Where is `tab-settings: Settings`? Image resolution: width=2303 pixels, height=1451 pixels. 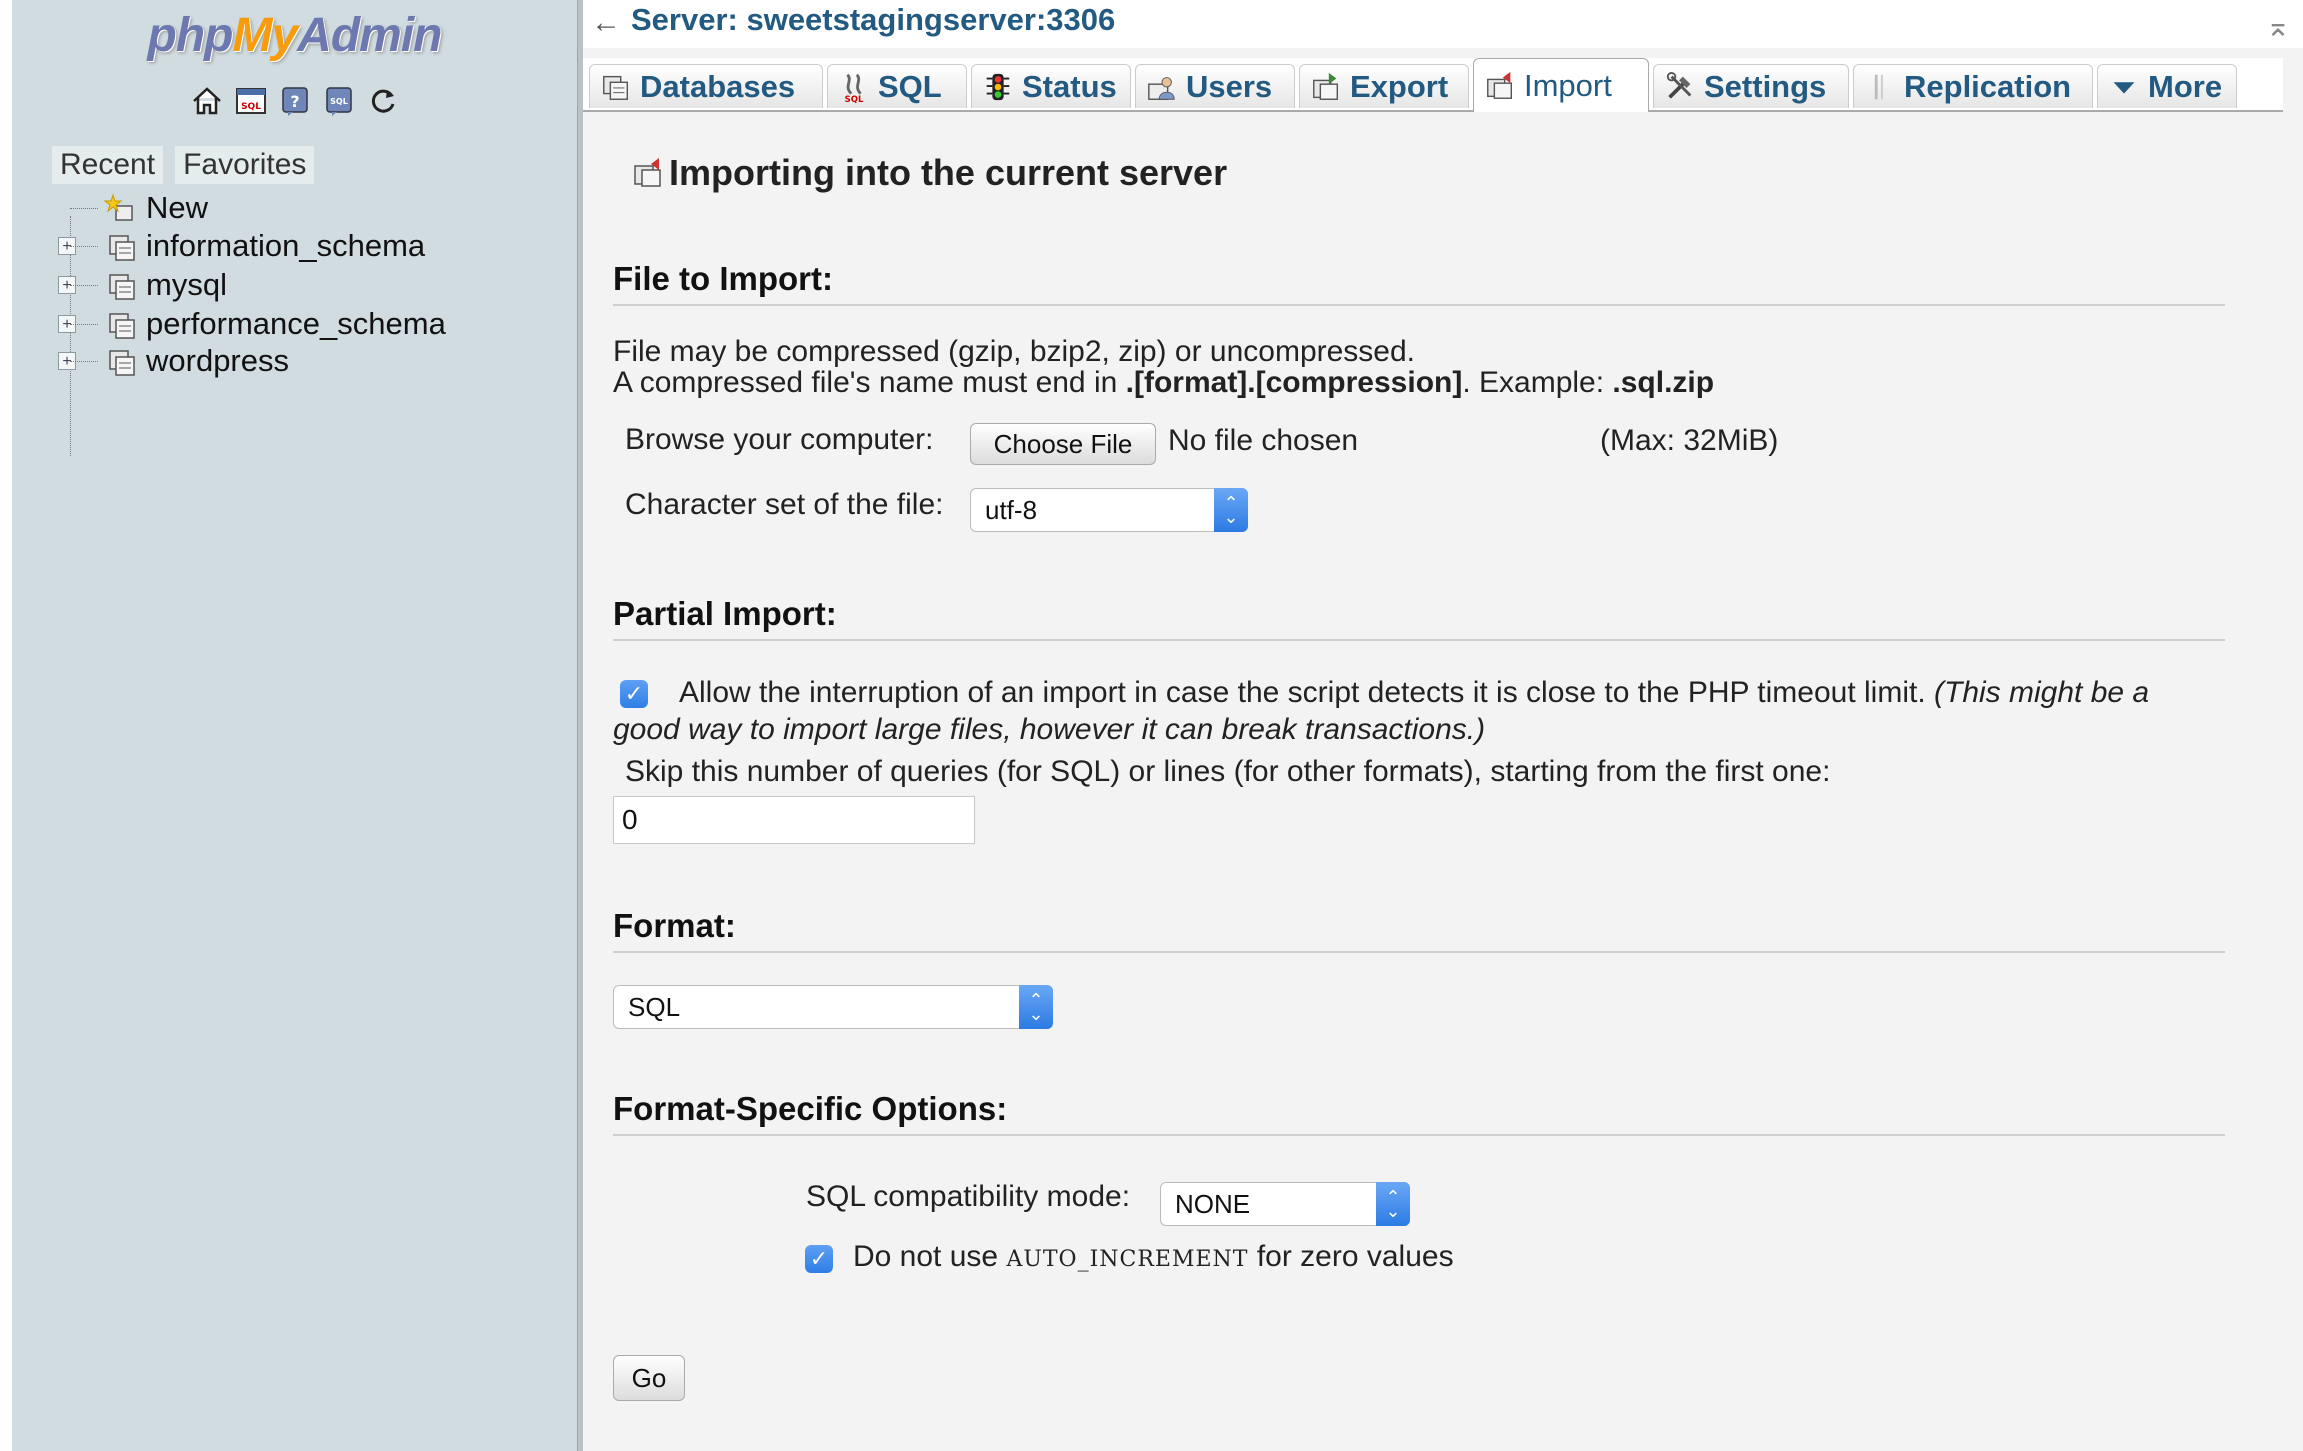
tab-settings: Settings is located at coordinates (1751, 86).